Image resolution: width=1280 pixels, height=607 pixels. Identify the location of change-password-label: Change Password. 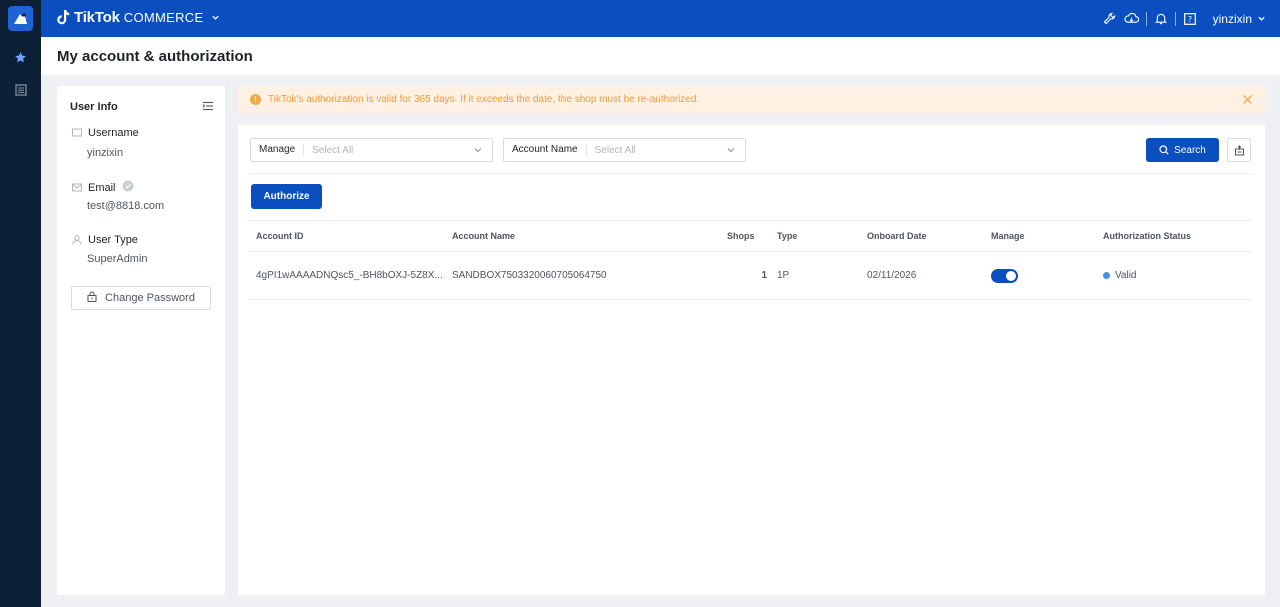
(150, 298).